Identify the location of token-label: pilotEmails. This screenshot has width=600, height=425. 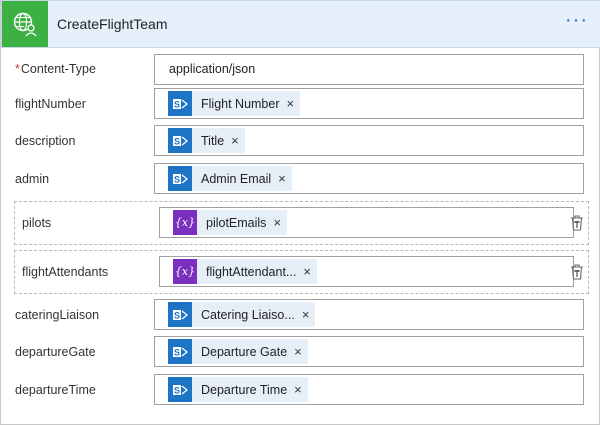
(236, 222).